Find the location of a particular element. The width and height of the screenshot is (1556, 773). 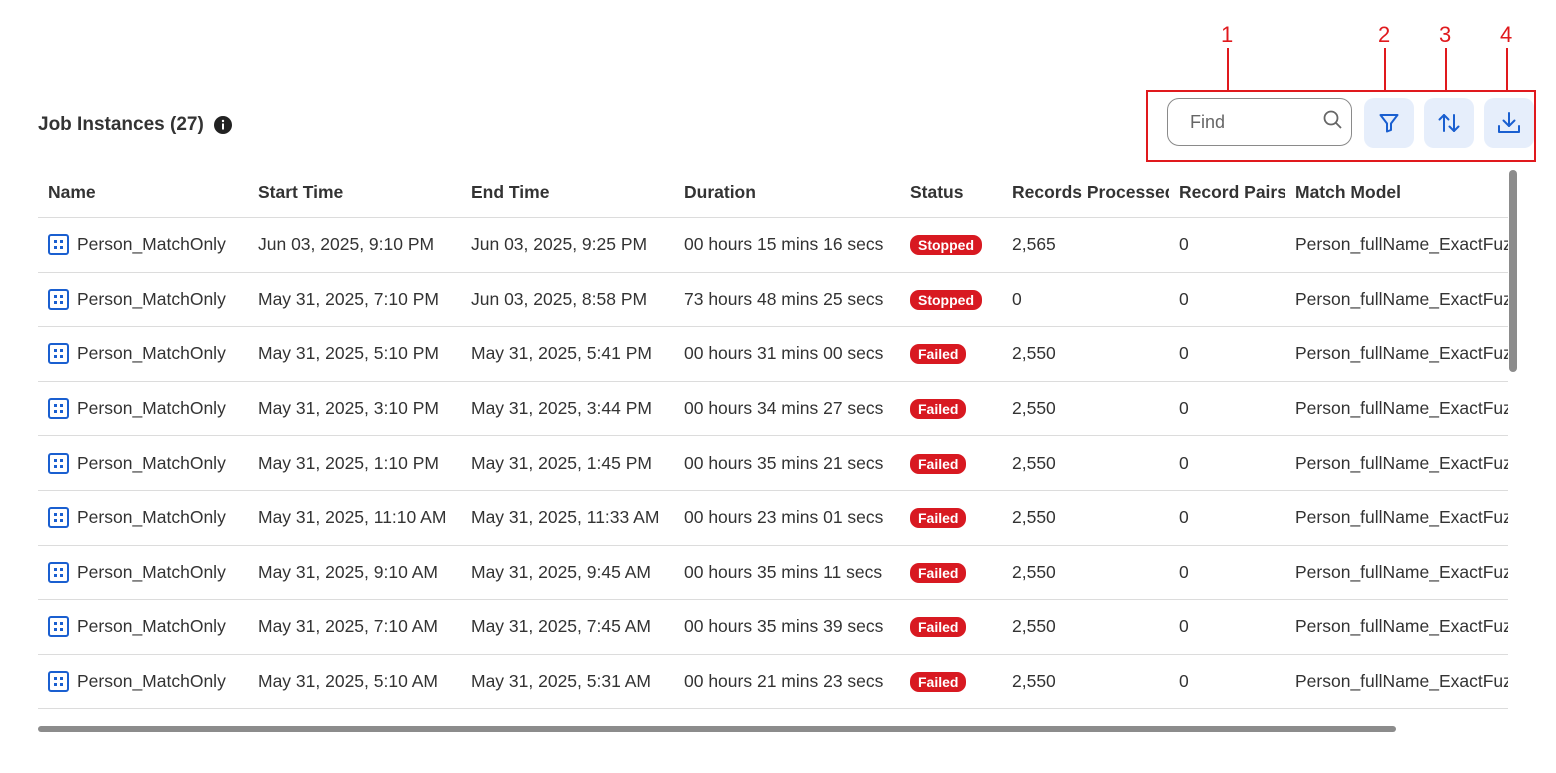

column-header-records-processed: Records Processed is located at coordinates (1085, 193).